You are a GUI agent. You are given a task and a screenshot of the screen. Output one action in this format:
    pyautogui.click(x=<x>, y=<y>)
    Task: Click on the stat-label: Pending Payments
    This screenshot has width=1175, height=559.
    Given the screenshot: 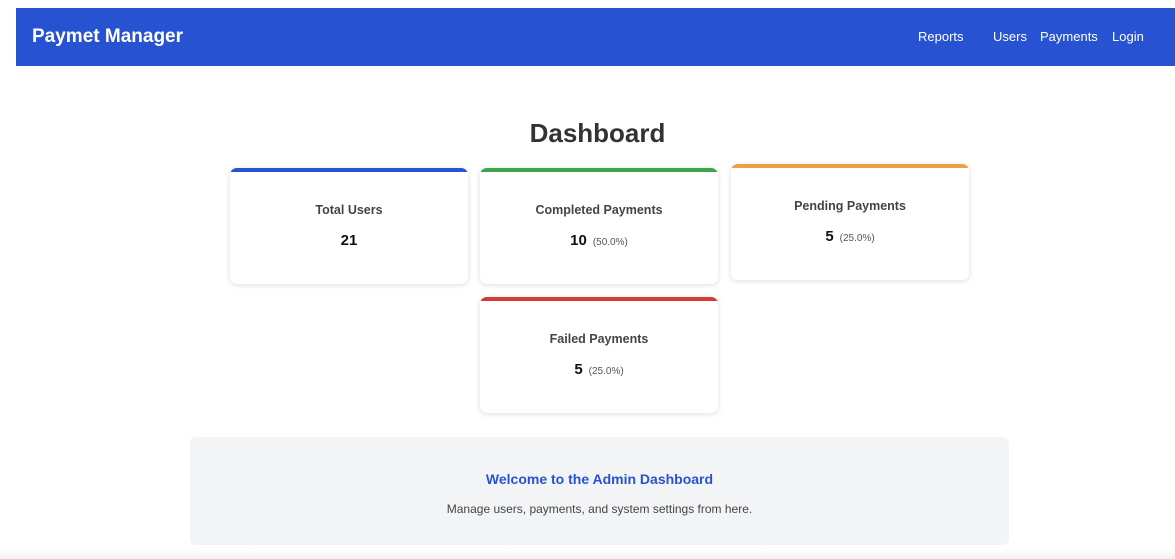 What is the action you would take?
    pyautogui.click(x=850, y=206)
    